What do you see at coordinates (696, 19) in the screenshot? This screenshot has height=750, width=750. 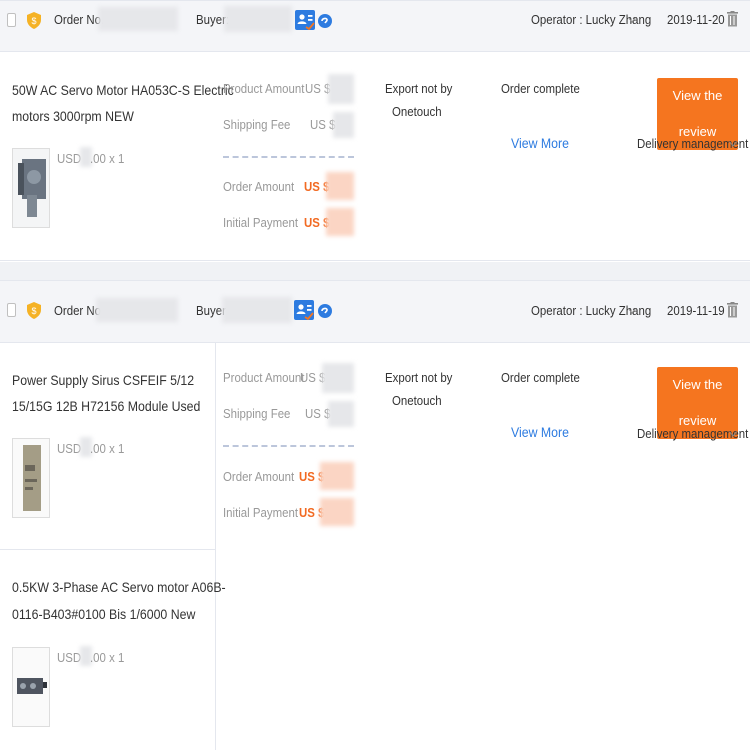 I see `order-date: 2019-11-20` at bounding box center [696, 19].